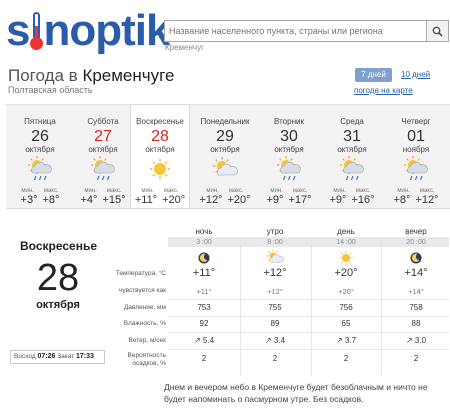 The height and width of the screenshot is (415, 450). I want to click on sunrise-sunset: Восход 07:26 Закат 17:33, so click(57, 357).